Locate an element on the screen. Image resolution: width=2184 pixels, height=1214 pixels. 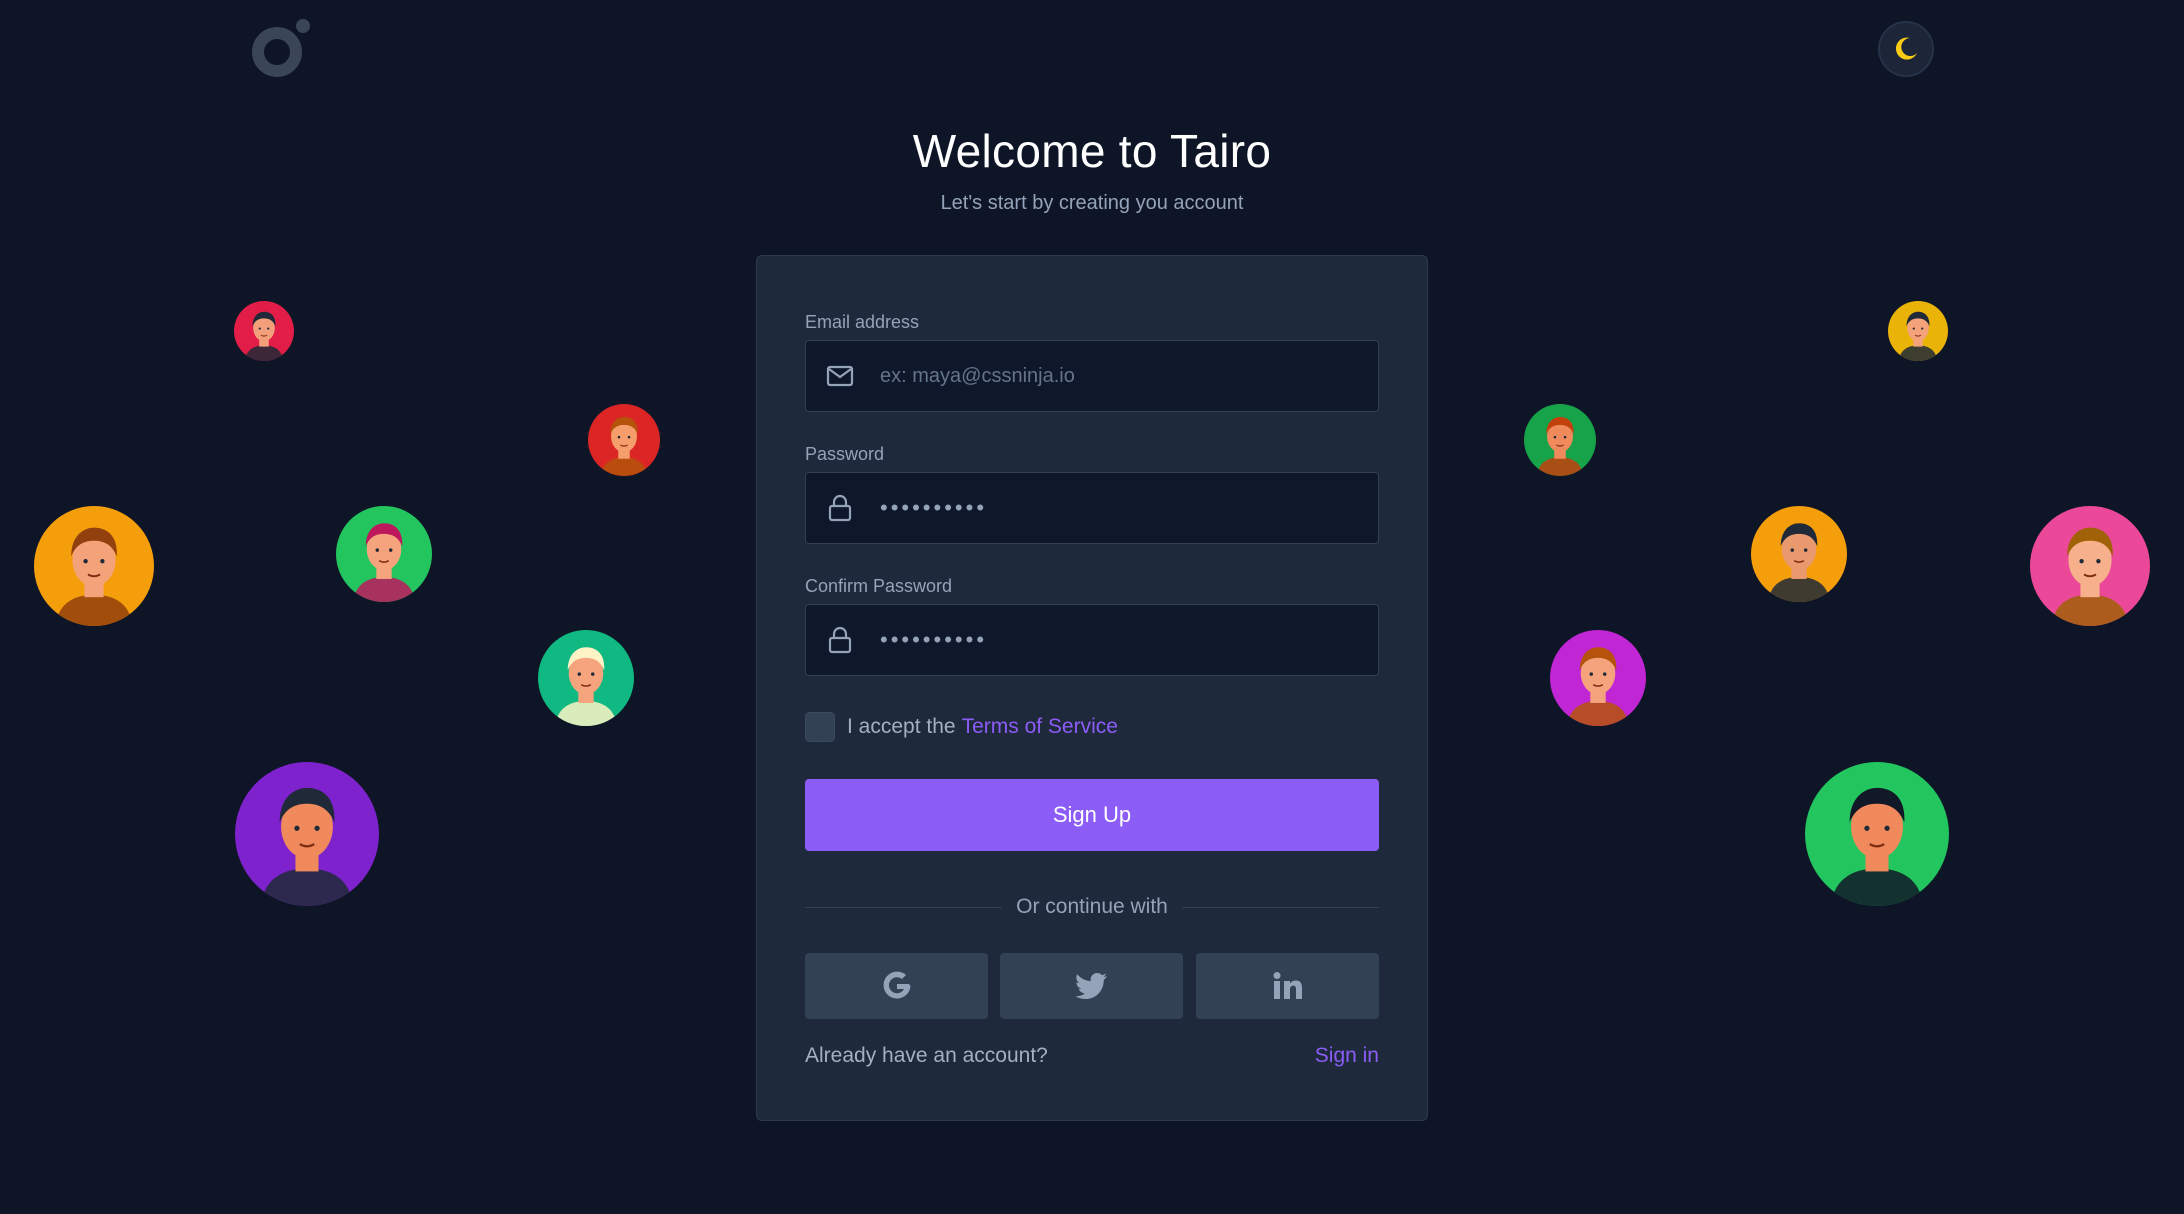
moon-icon is located at coordinates (1906, 48).